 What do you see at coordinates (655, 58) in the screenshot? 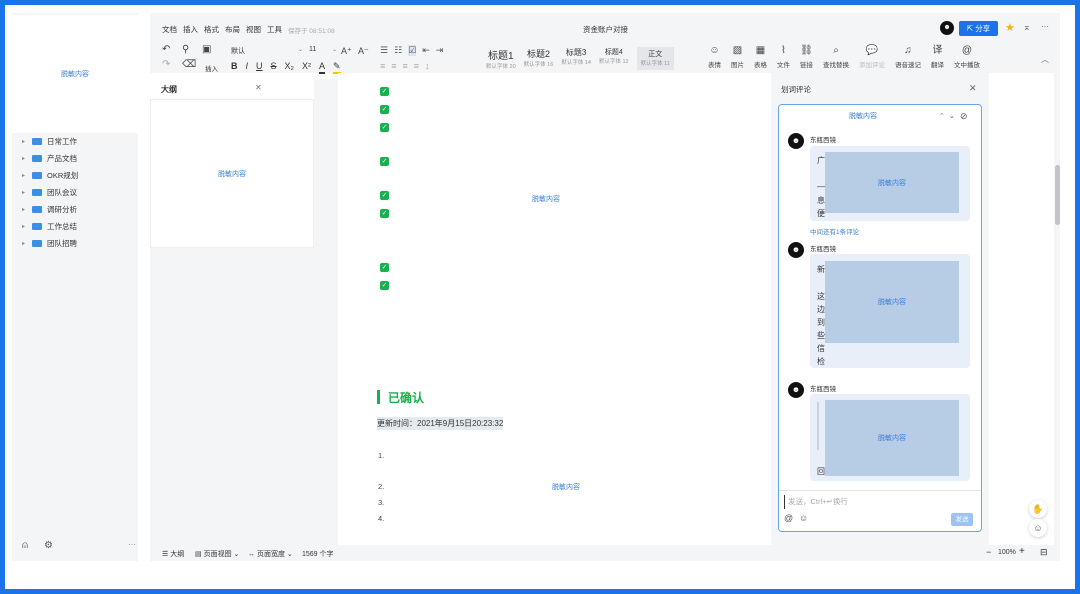
I see `heading-style-5: 正文 默认字体 11` at bounding box center [655, 58].